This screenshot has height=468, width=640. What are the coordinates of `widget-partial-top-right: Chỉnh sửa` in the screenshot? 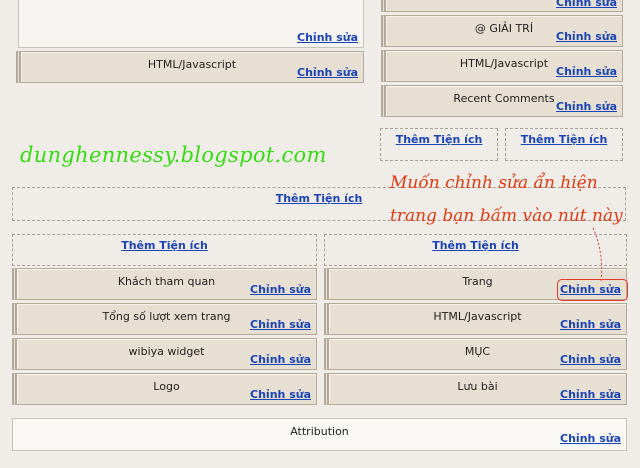 It's located at (502, 6).